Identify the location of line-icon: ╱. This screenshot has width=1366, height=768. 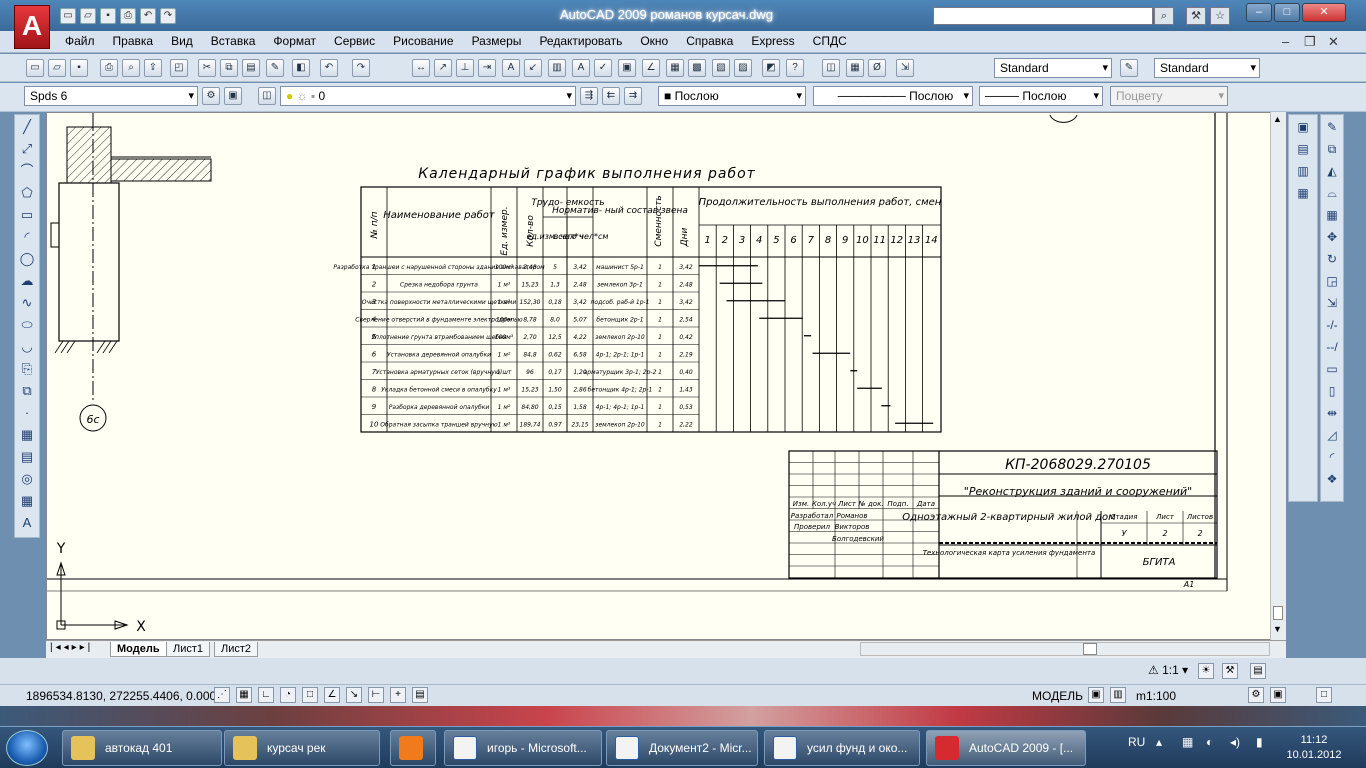
(27, 127).